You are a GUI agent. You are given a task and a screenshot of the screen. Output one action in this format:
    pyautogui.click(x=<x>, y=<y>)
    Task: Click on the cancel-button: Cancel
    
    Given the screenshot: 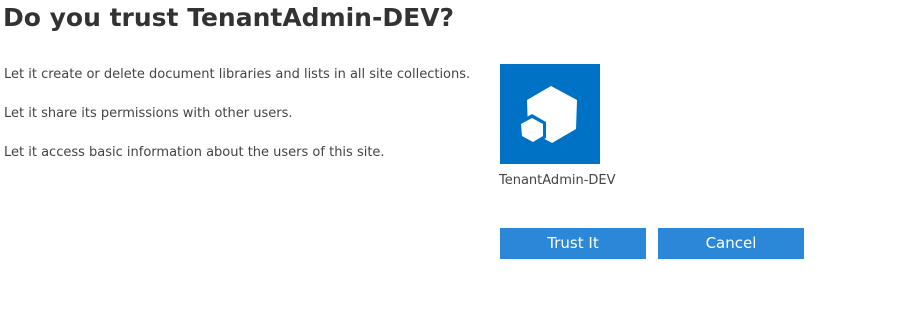 What is the action you would take?
    pyautogui.click(x=731, y=243)
    